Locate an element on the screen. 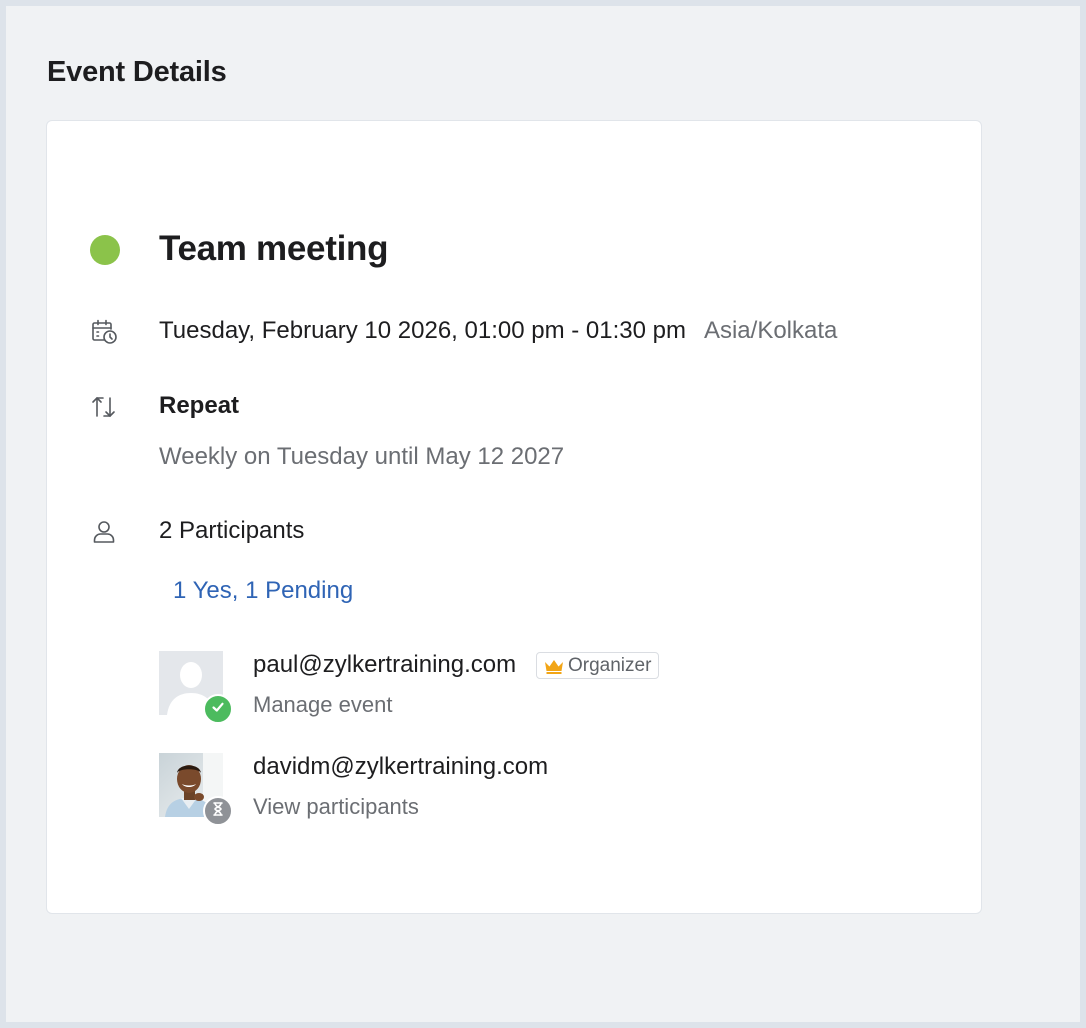 The height and width of the screenshot is (1028, 1086). participant-email: davidm@zylkertraining.com is located at coordinates (401, 766).